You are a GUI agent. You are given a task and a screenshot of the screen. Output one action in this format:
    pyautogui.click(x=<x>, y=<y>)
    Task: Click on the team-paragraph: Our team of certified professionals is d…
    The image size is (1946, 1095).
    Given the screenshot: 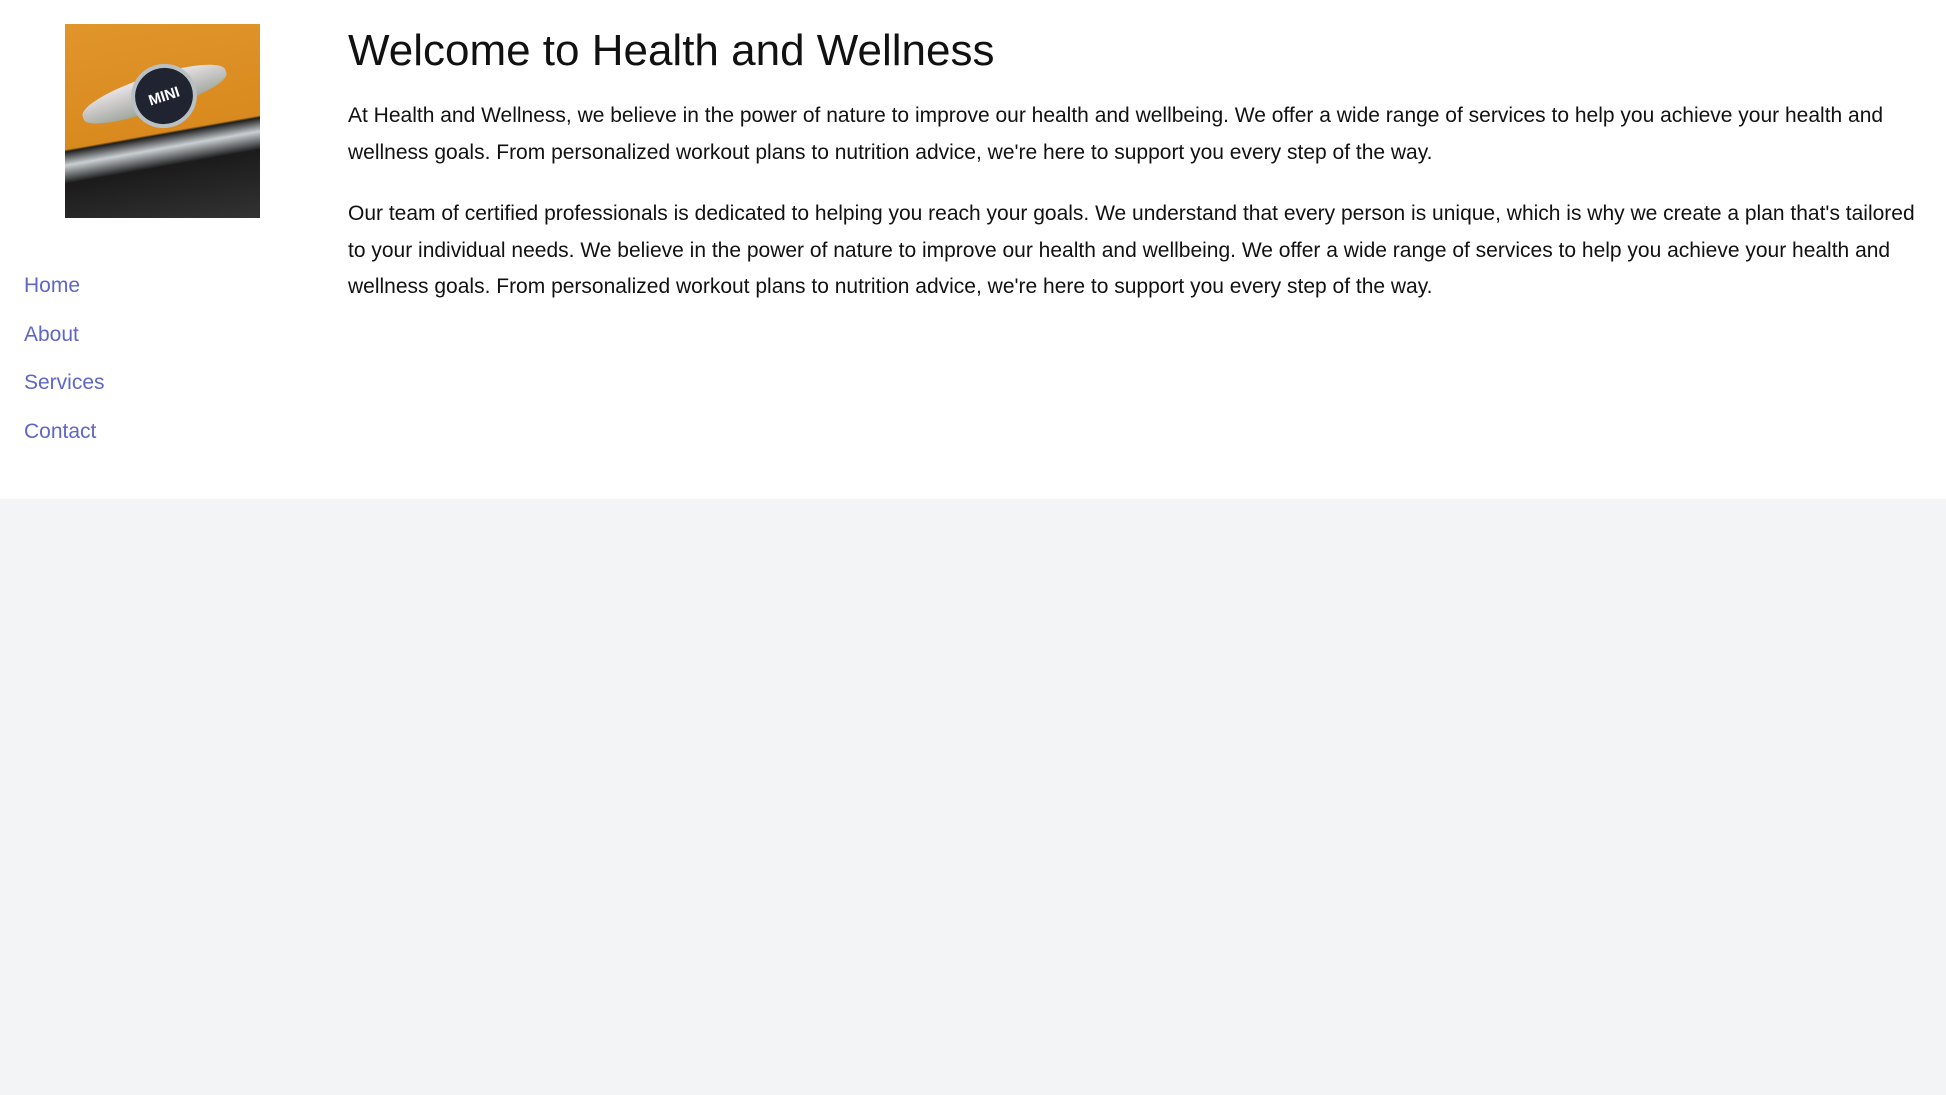 What is the action you would take?
    pyautogui.click(x=1131, y=250)
    